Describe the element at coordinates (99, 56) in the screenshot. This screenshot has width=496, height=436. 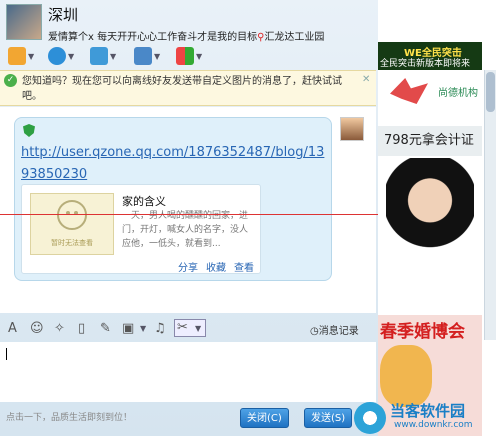
I see `file-transfer-icon` at that location.